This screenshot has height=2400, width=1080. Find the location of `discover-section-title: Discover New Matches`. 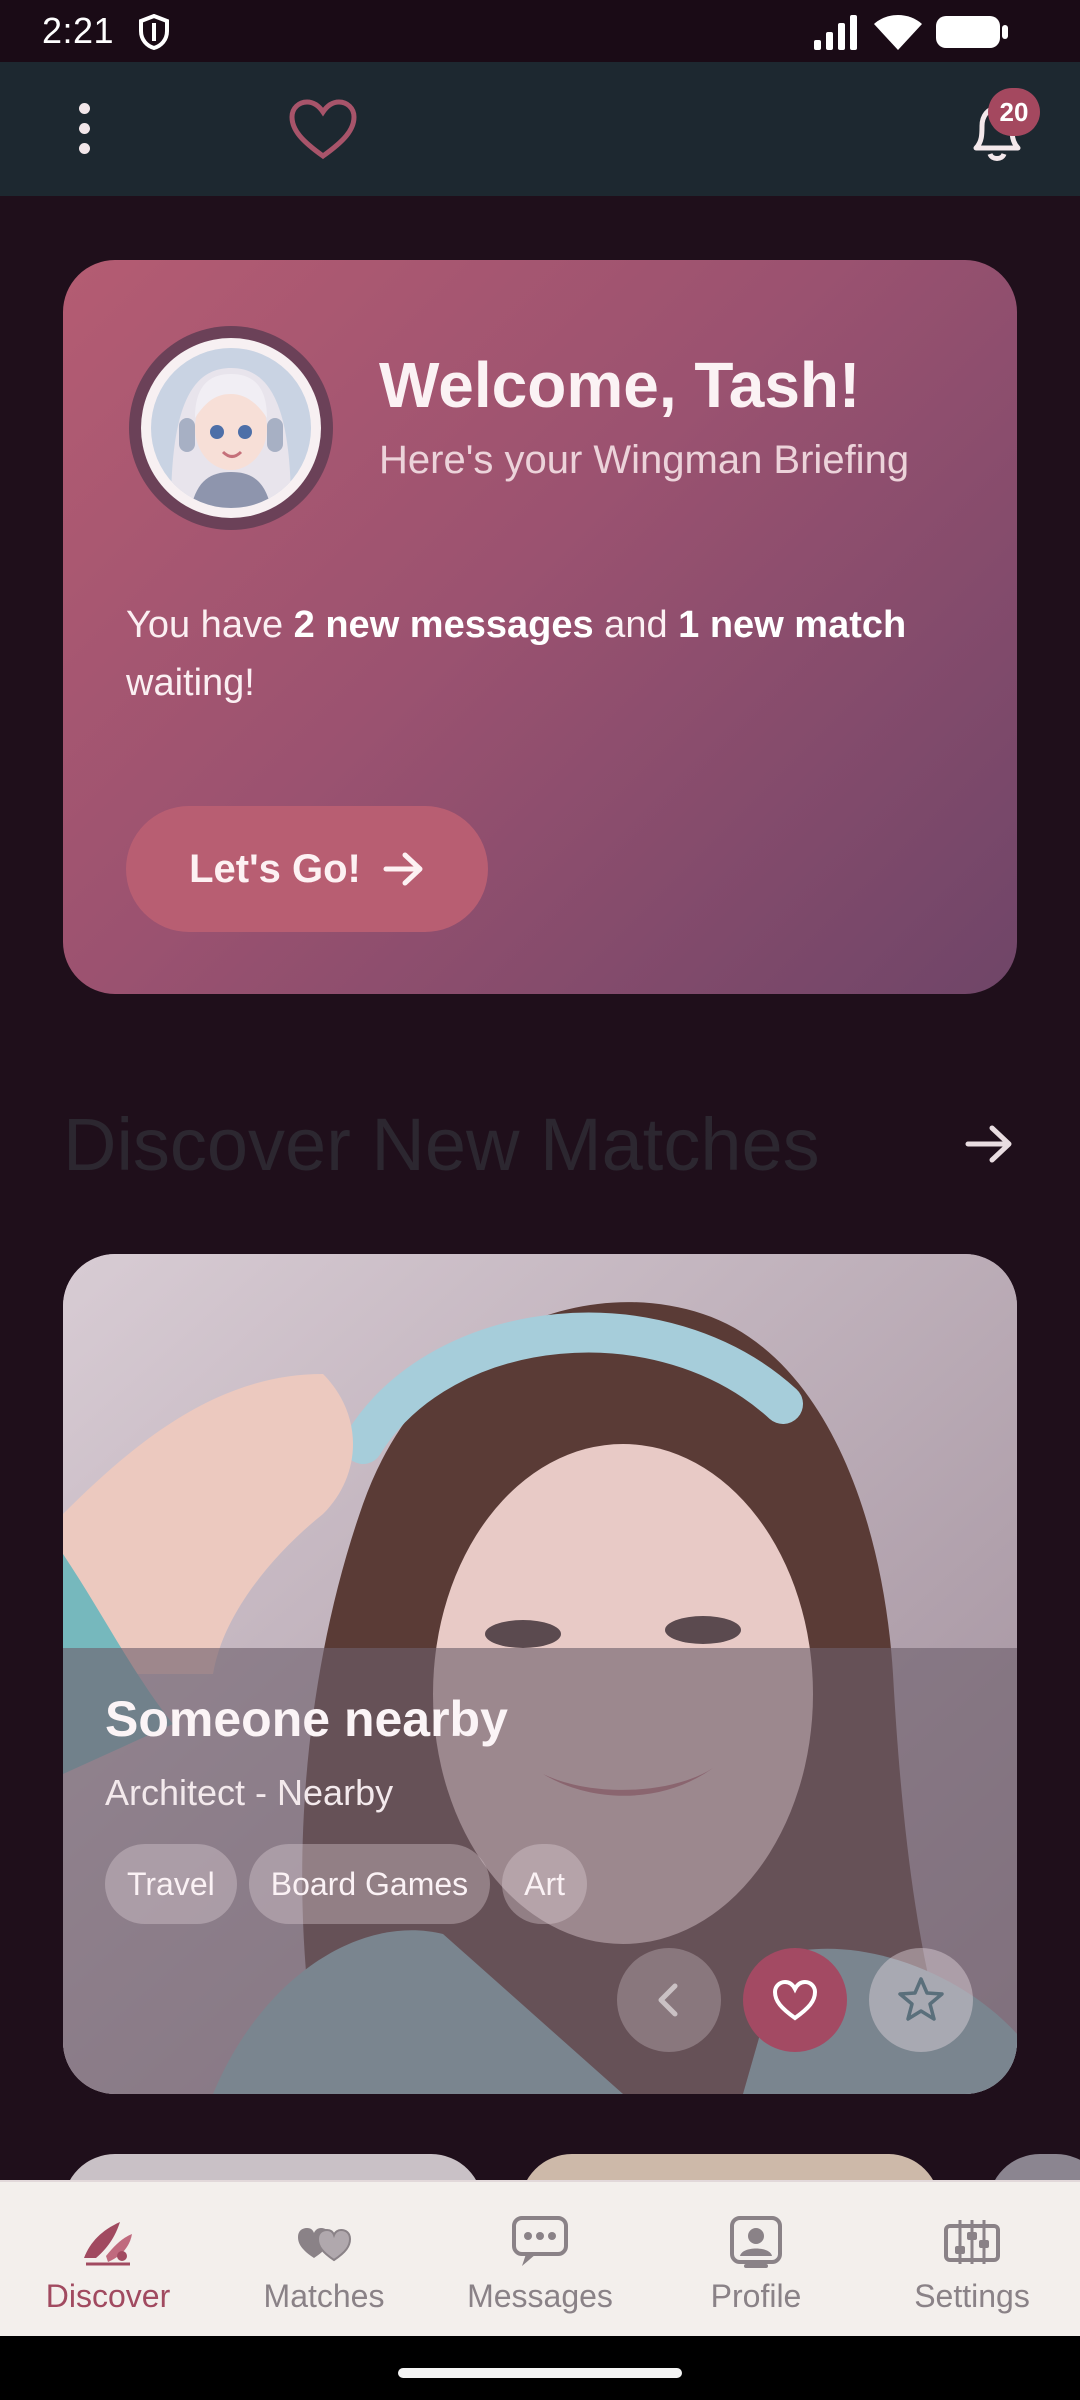

discover-section-title: Discover New Matches is located at coordinates (441, 1144).